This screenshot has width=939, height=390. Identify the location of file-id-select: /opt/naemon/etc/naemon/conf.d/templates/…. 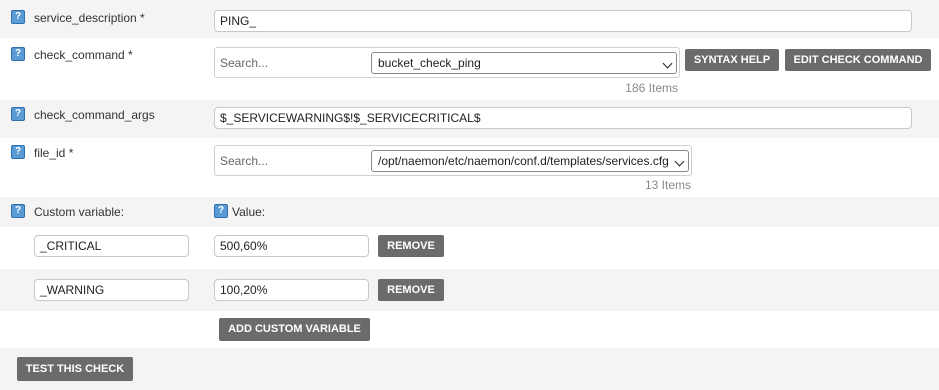
(530, 161).